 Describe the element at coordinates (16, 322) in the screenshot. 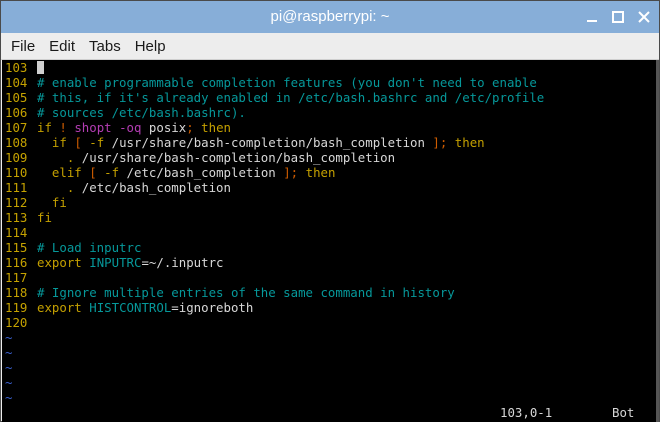

I see `line-number: 120` at that location.